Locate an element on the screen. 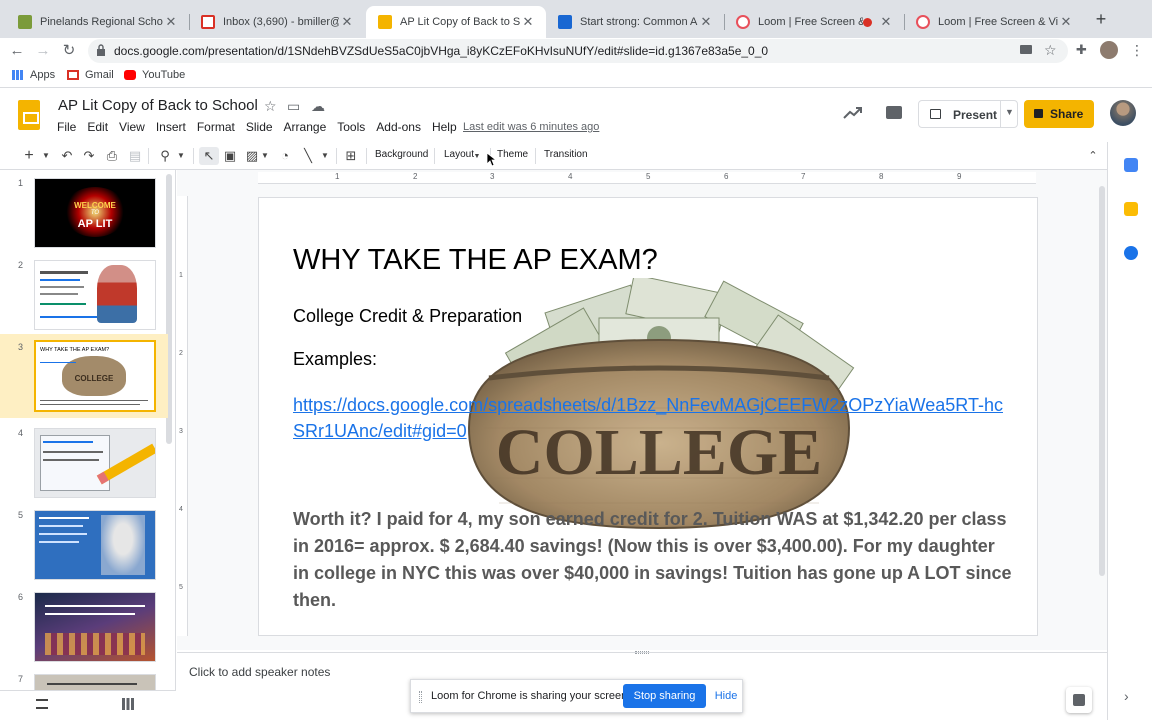 Image resolution: width=1152 pixels, height=720 pixels. reload-icon: ↻ is located at coordinates (69, 51).